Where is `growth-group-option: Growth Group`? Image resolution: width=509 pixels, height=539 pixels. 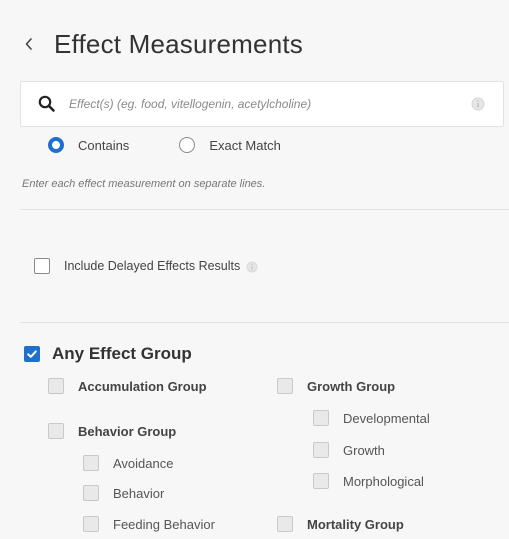 growth-group-option: Growth Group is located at coordinates (336, 386).